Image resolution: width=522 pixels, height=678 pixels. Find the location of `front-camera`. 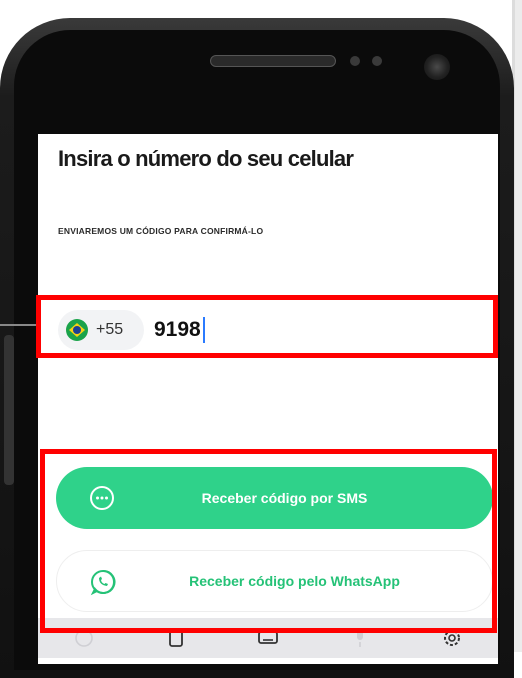

front-camera is located at coordinates (437, 67).